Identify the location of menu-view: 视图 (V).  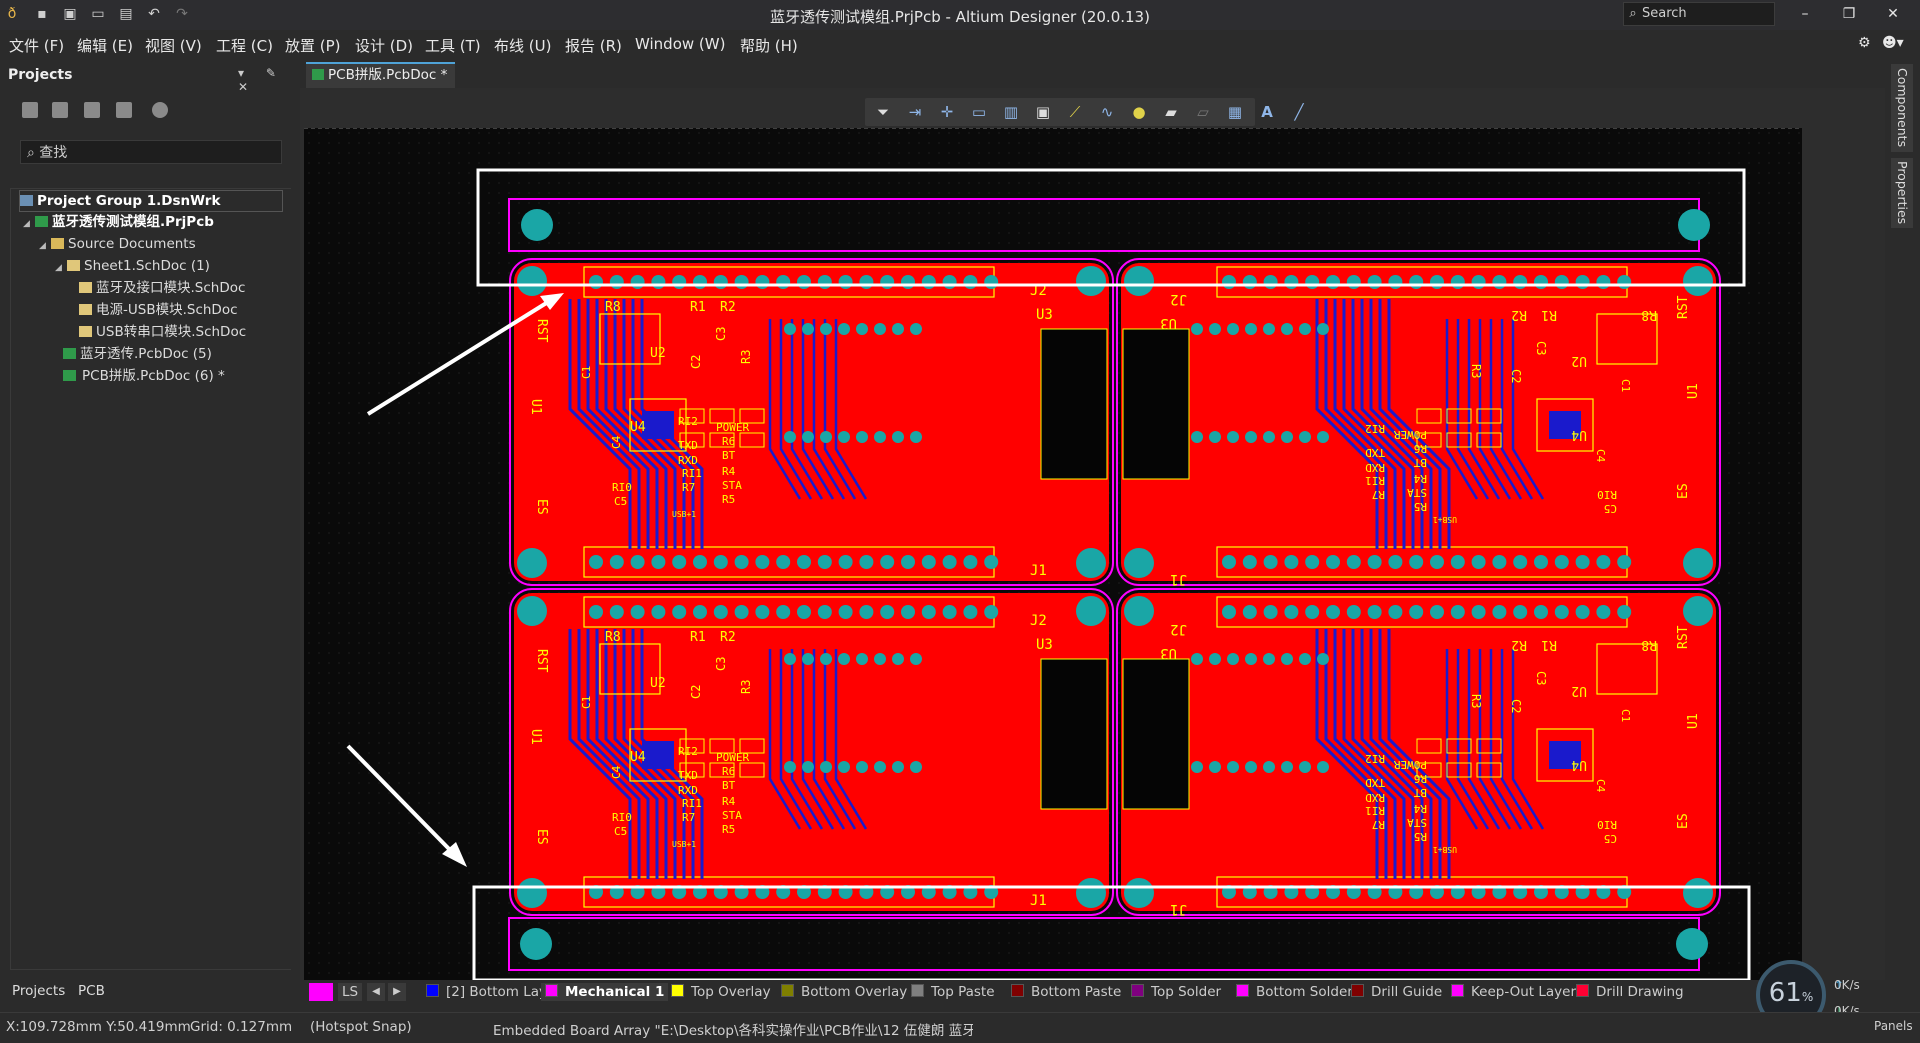
(173, 45).